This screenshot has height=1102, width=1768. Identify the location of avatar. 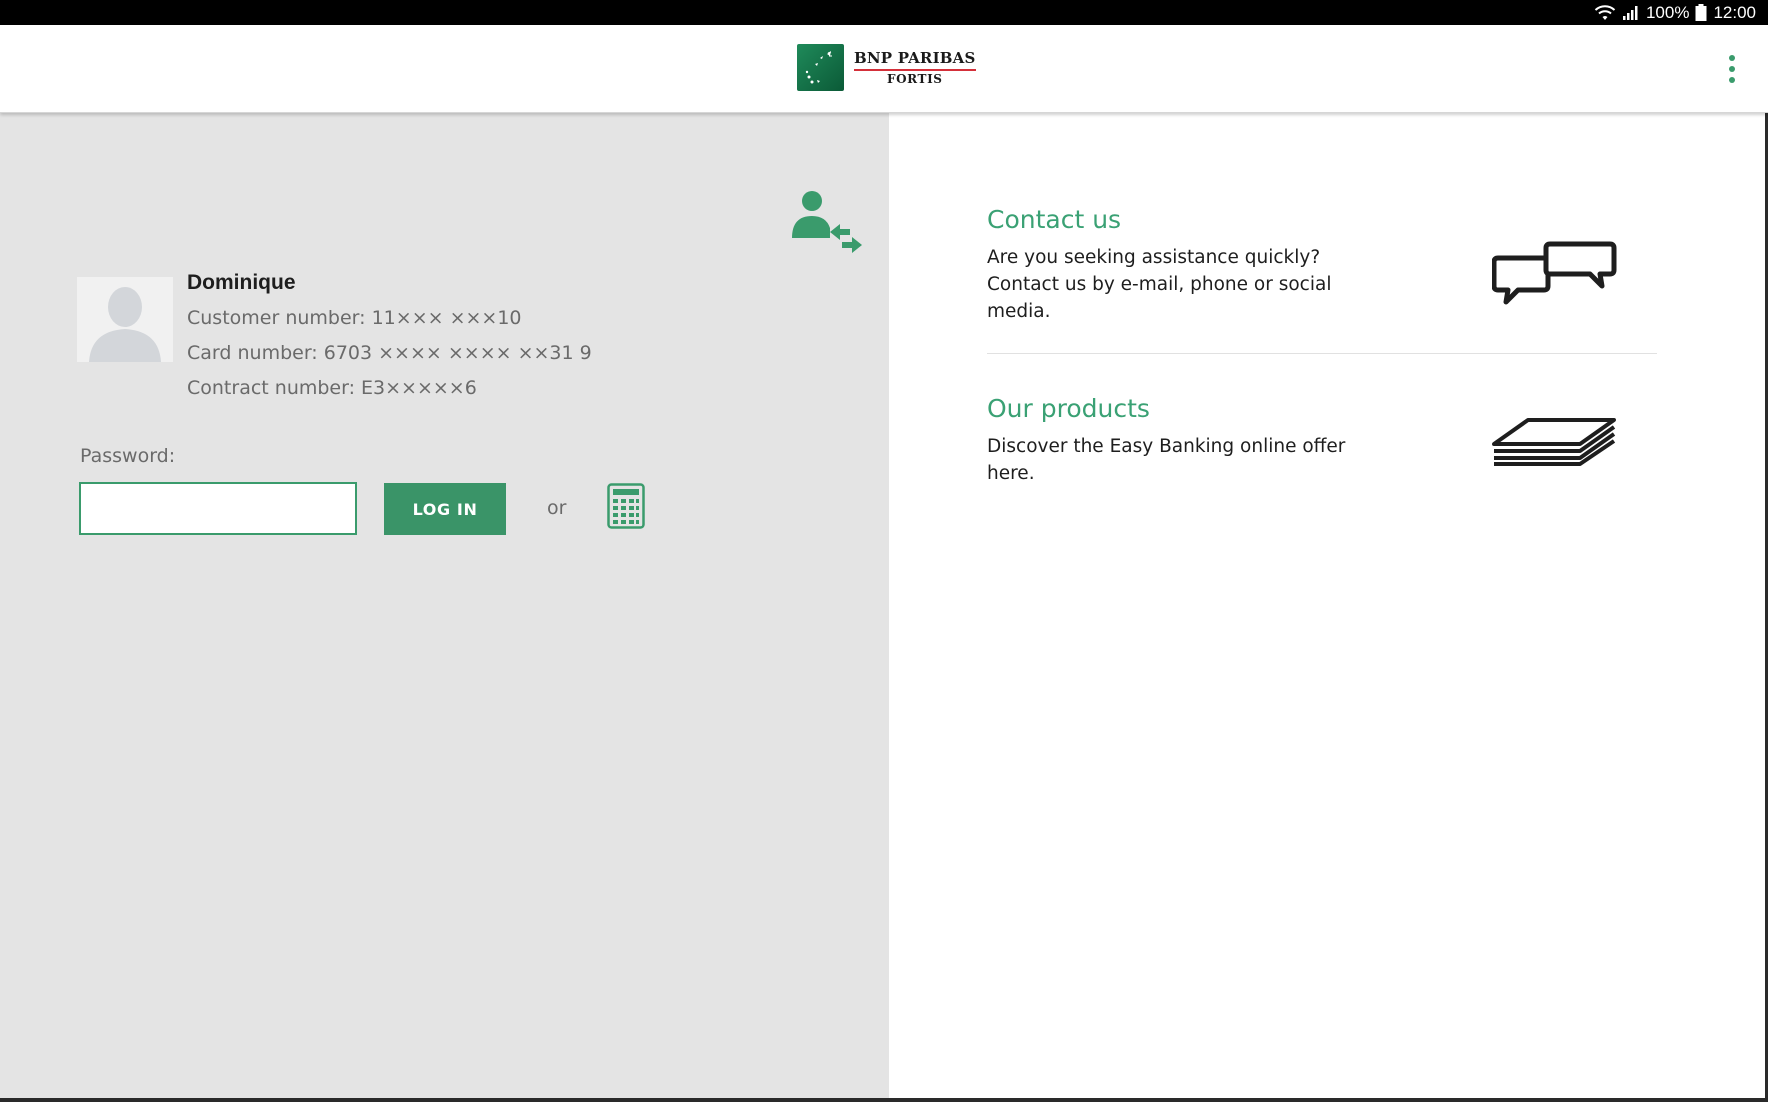
(125, 319).